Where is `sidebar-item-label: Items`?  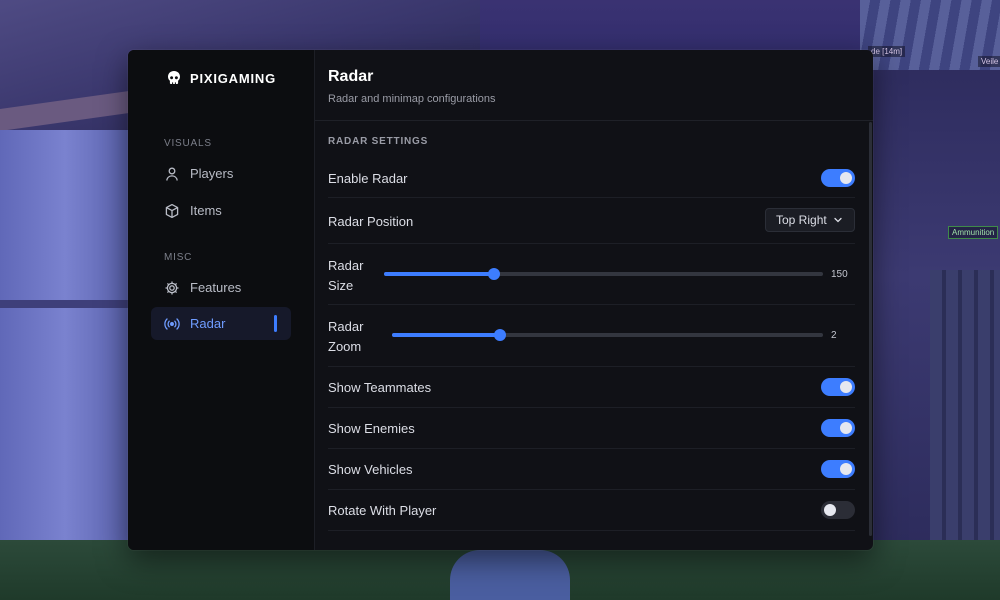 sidebar-item-label: Items is located at coordinates (206, 210).